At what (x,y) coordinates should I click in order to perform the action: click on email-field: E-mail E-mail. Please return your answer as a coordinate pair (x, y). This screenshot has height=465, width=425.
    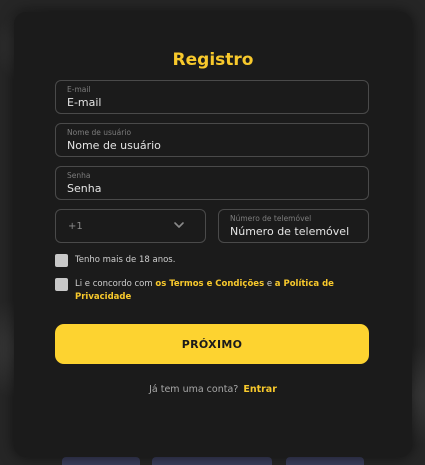
    Looking at the image, I should click on (212, 97).